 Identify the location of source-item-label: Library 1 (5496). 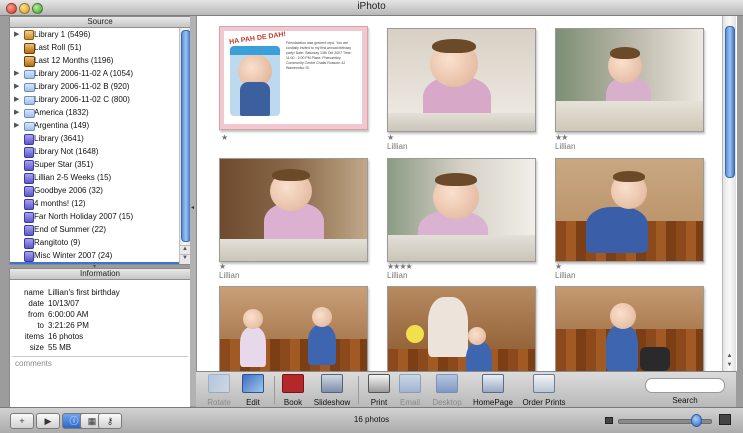
(62, 34).